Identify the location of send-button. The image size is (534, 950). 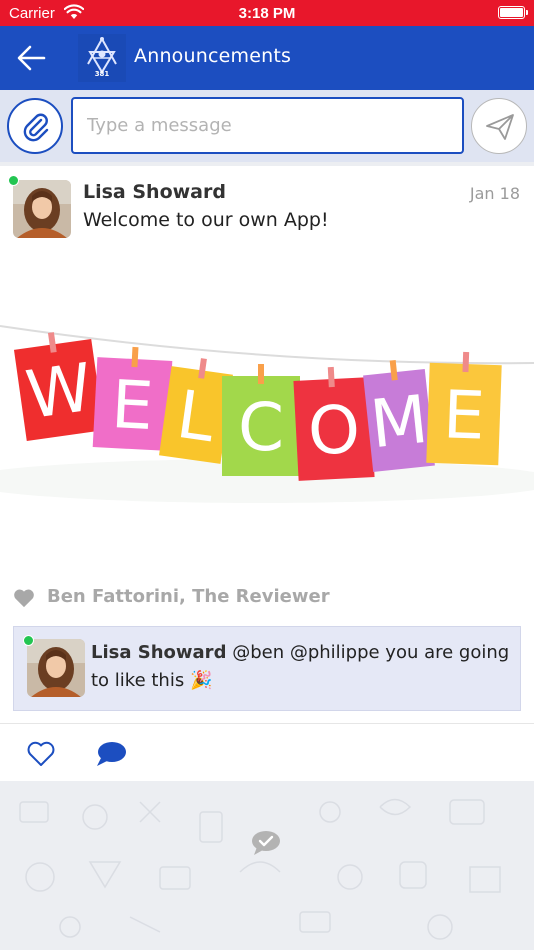
(499, 126).